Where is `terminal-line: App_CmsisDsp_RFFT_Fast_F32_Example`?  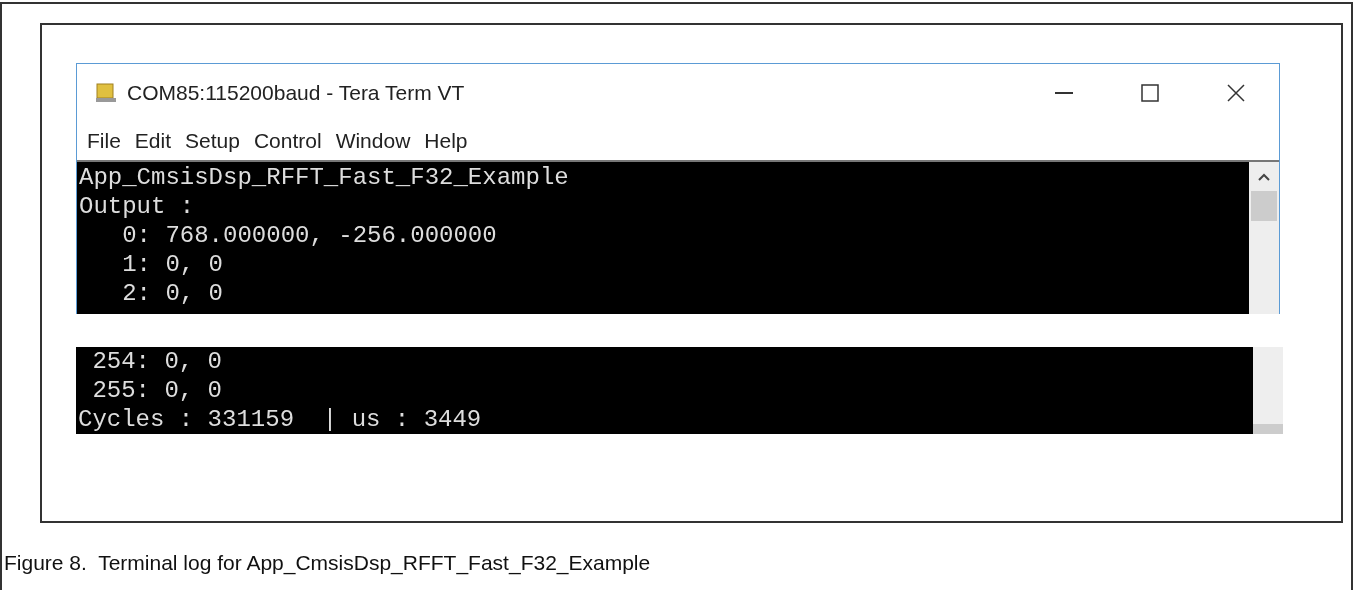
terminal-line: App_CmsisDsp_RFFT_Fast_F32_Example is located at coordinates (324, 177).